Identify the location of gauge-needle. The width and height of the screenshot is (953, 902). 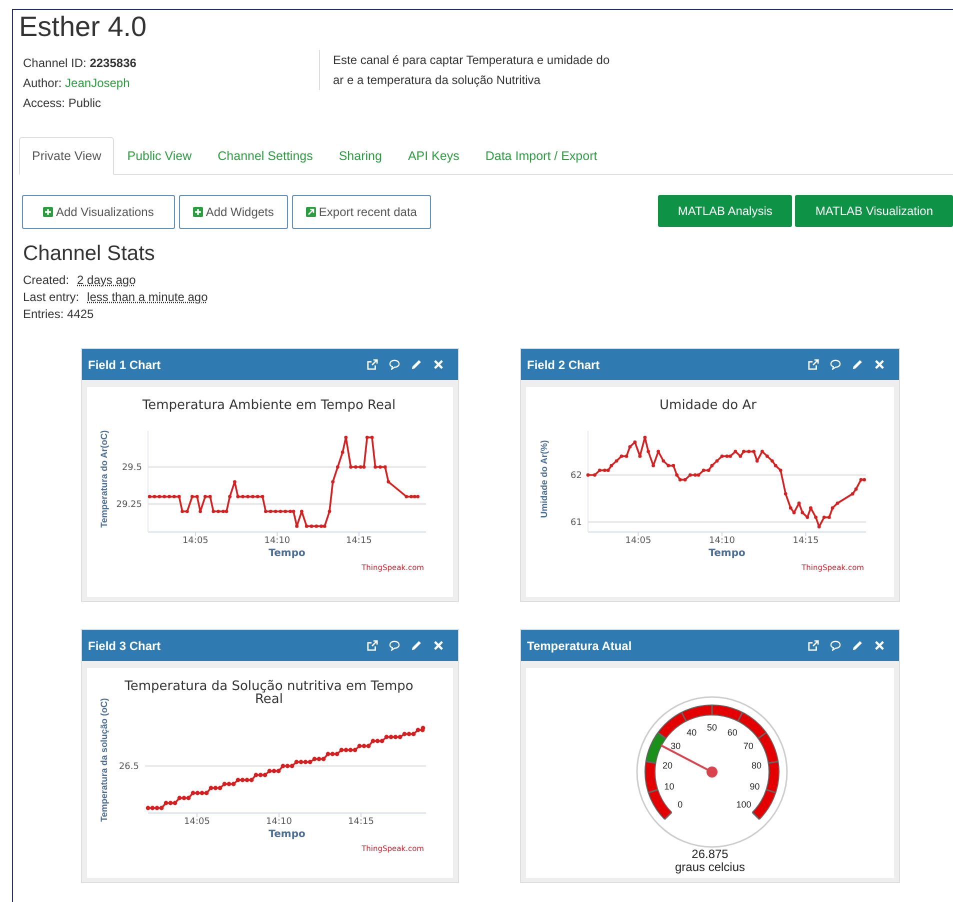
(688, 761).